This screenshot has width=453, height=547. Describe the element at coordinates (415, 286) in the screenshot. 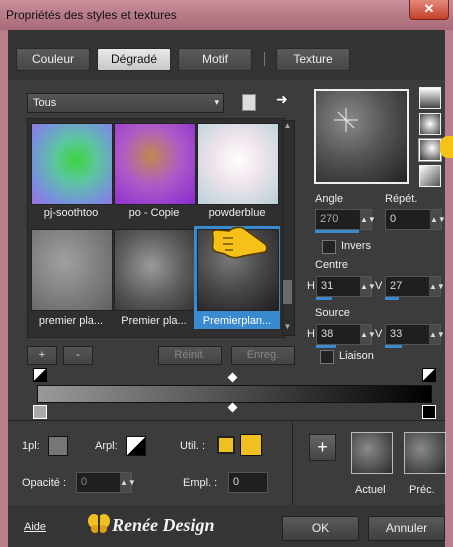

I see `centre-v-input: 27 ▲▼` at that location.